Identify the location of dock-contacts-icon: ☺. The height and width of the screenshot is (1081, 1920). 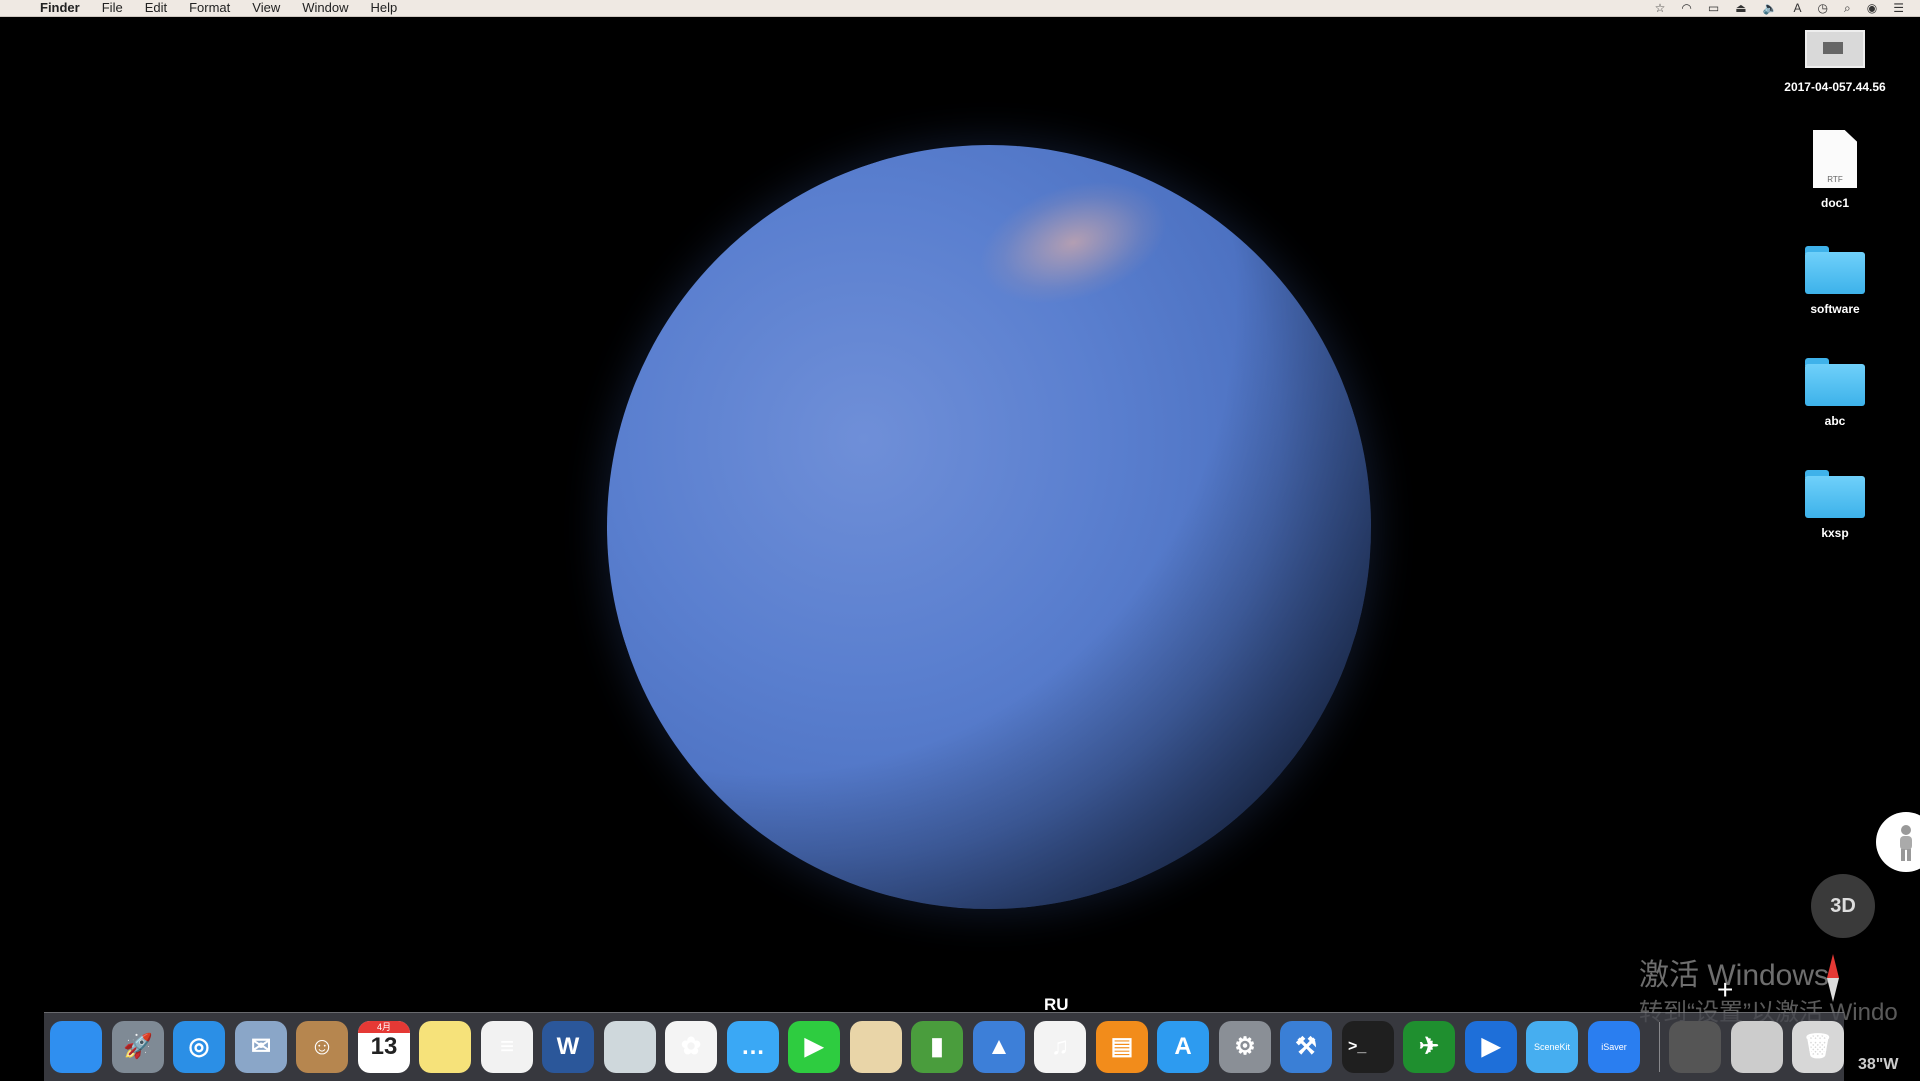
(322, 1047).